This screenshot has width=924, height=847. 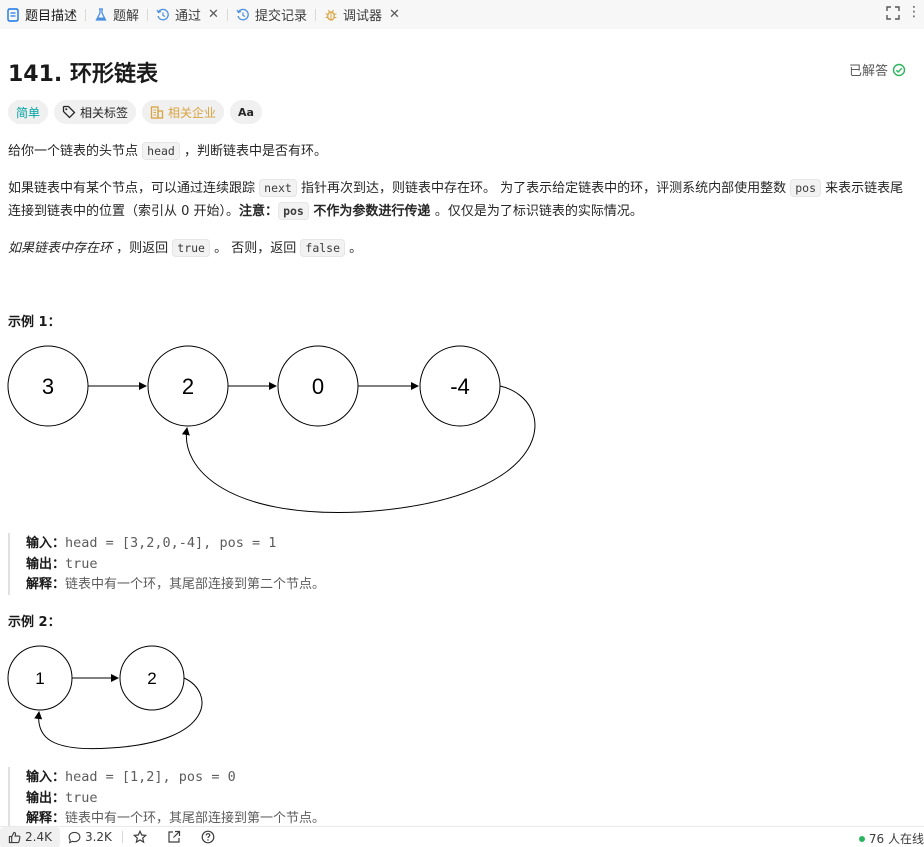 What do you see at coordinates (192, 112) in the screenshot?
I see `companies-tag-label: 相关企业` at bounding box center [192, 112].